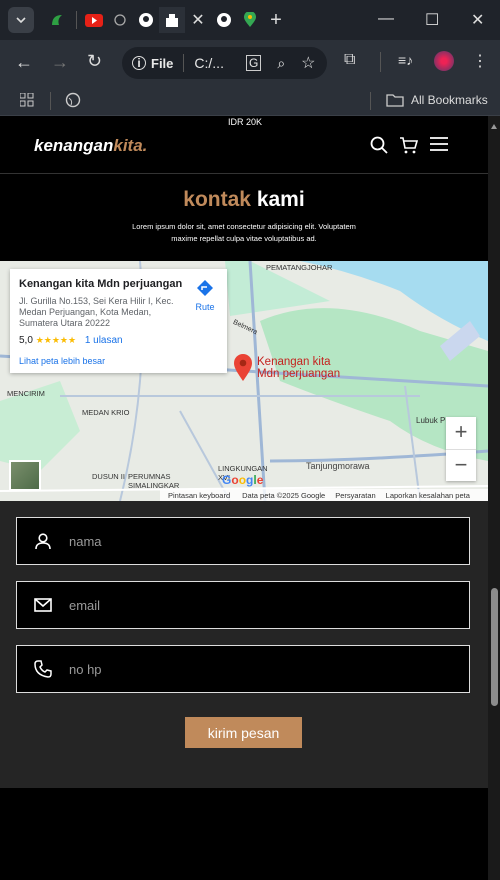 The width and height of the screenshot is (500, 880). I want to click on youtube-tab-icon, so click(94, 20).